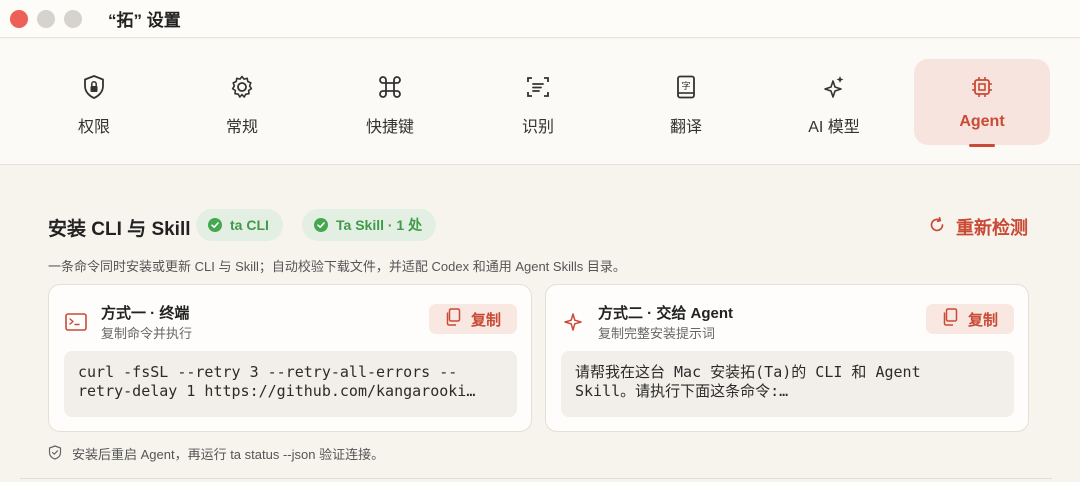 The image size is (1080, 482). I want to click on tab-label: 权限, so click(93, 127).